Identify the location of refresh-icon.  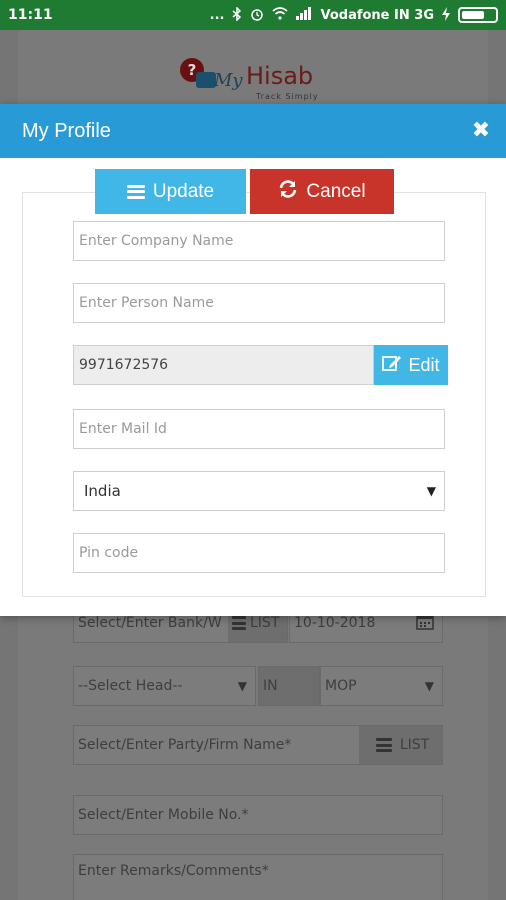
(288, 192).